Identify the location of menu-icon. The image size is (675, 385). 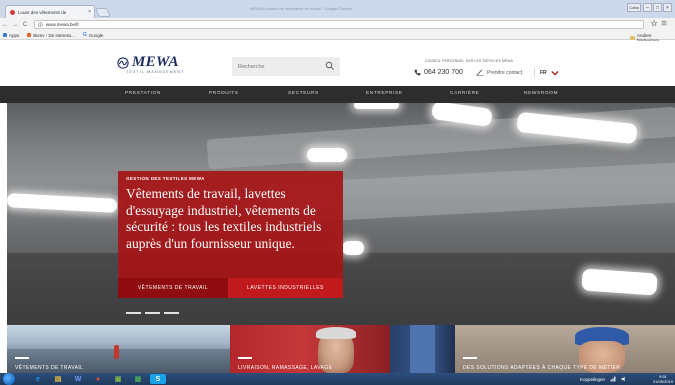
(664, 23).